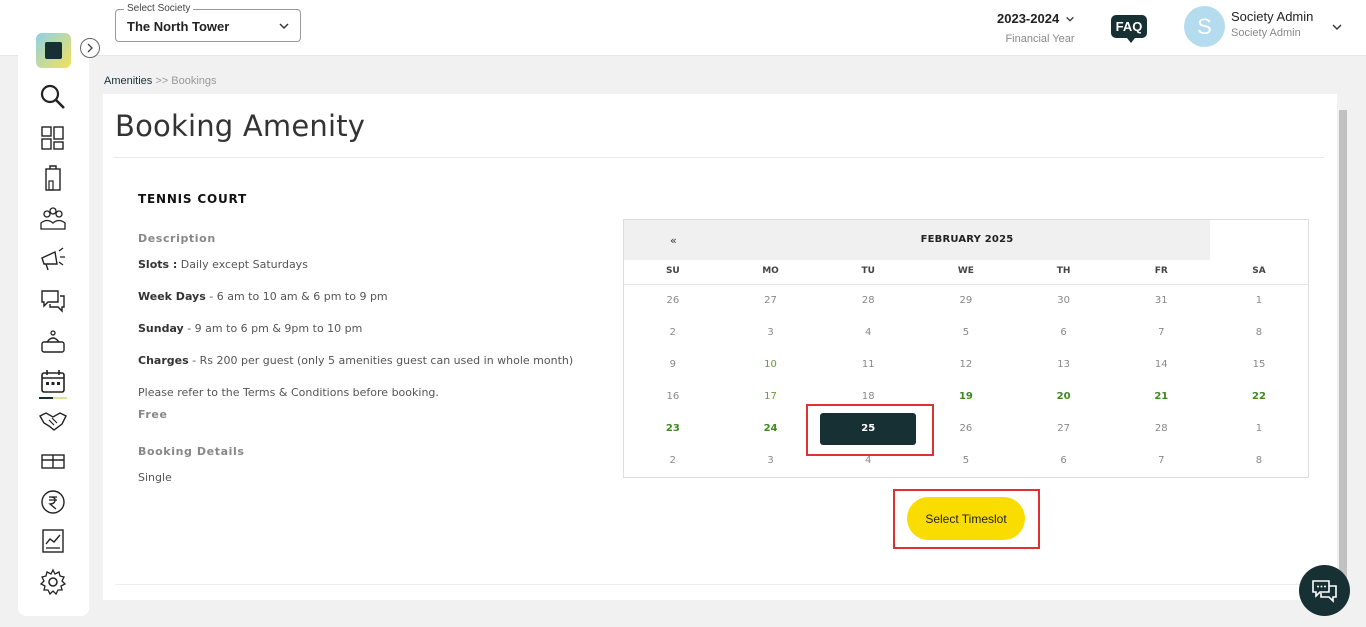  What do you see at coordinates (53, 97) in the screenshot?
I see `search-icon` at bounding box center [53, 97].